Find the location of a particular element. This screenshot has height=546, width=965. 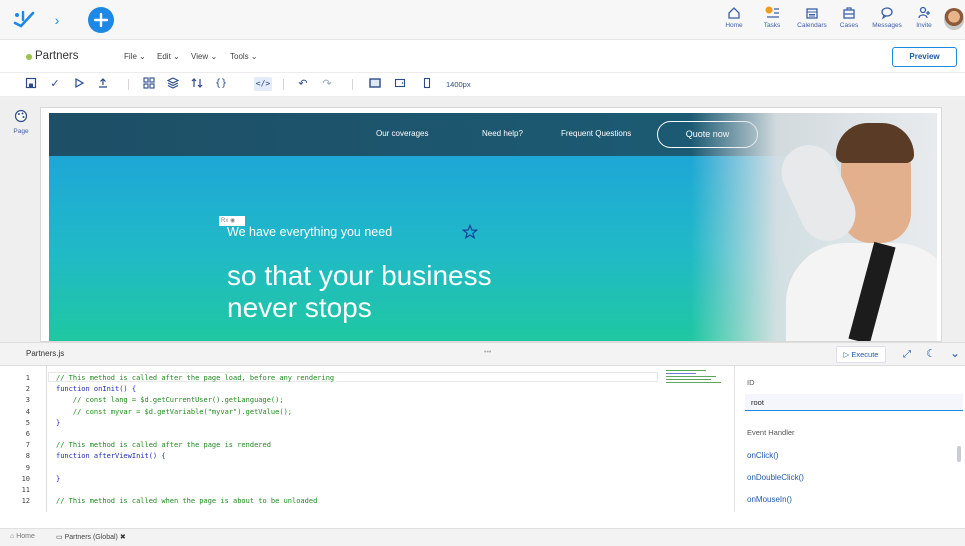

expand-icon: ⤢ is located at coordinates (907, 355).